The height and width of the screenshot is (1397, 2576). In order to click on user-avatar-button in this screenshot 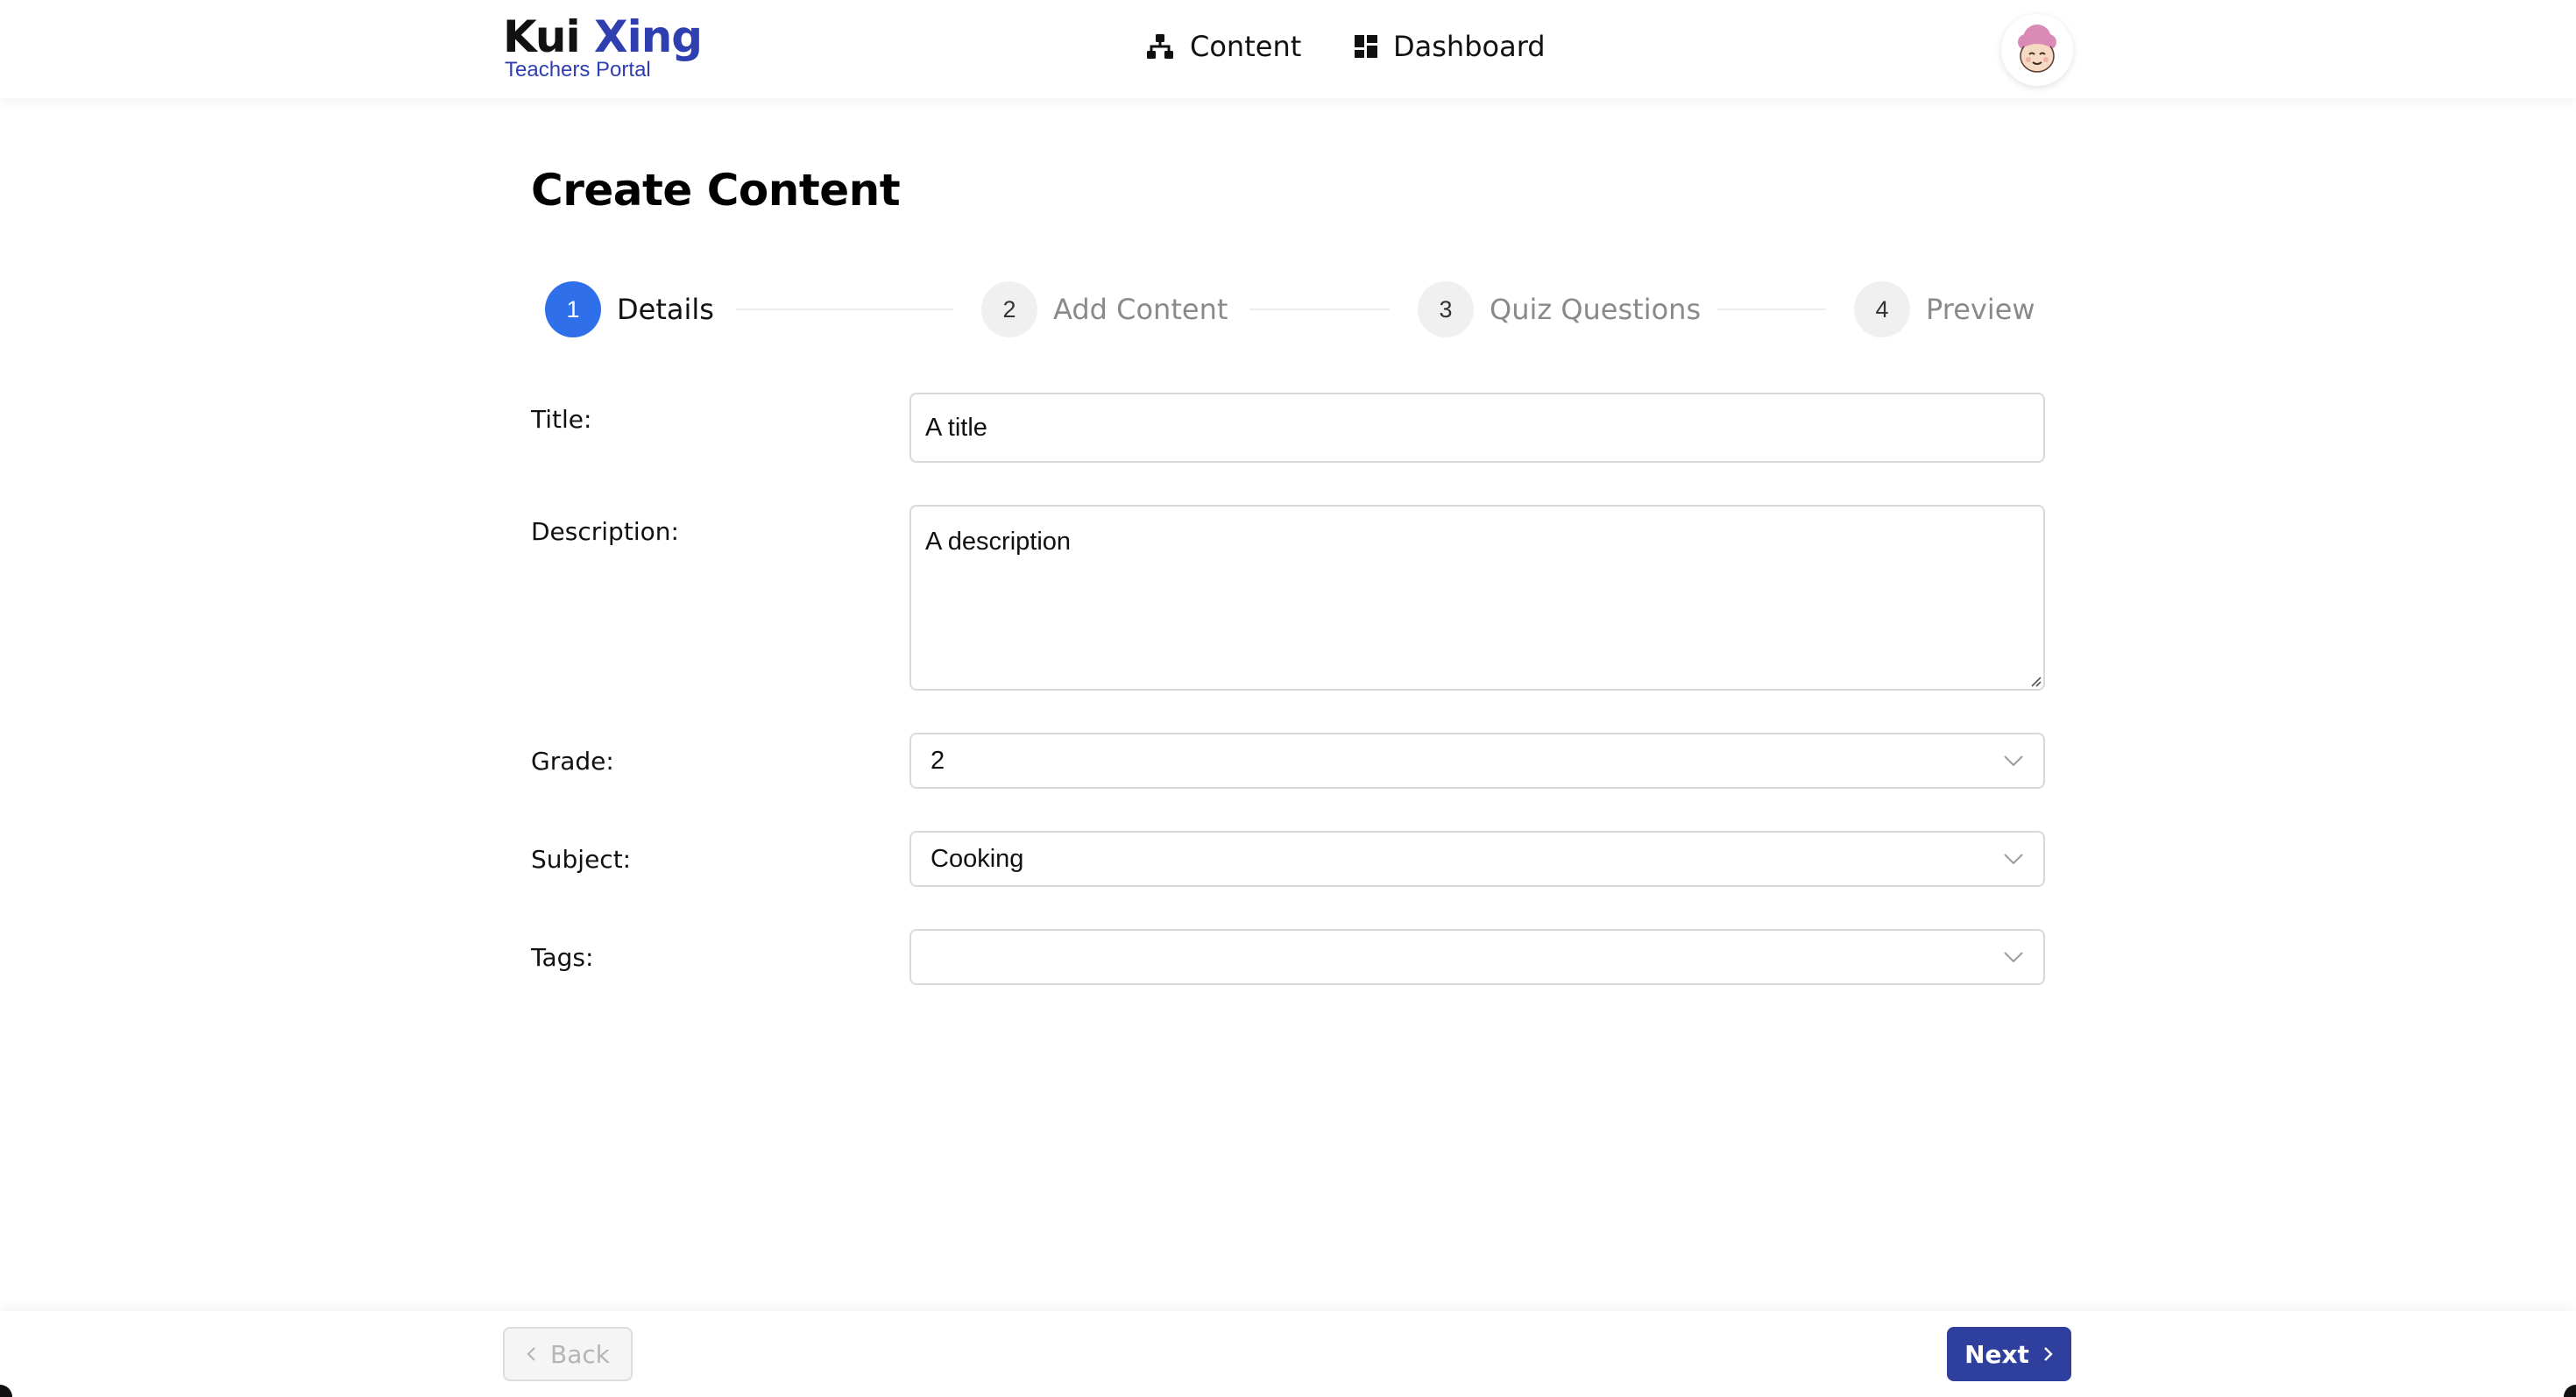, I will do `click(2037, 50)`.